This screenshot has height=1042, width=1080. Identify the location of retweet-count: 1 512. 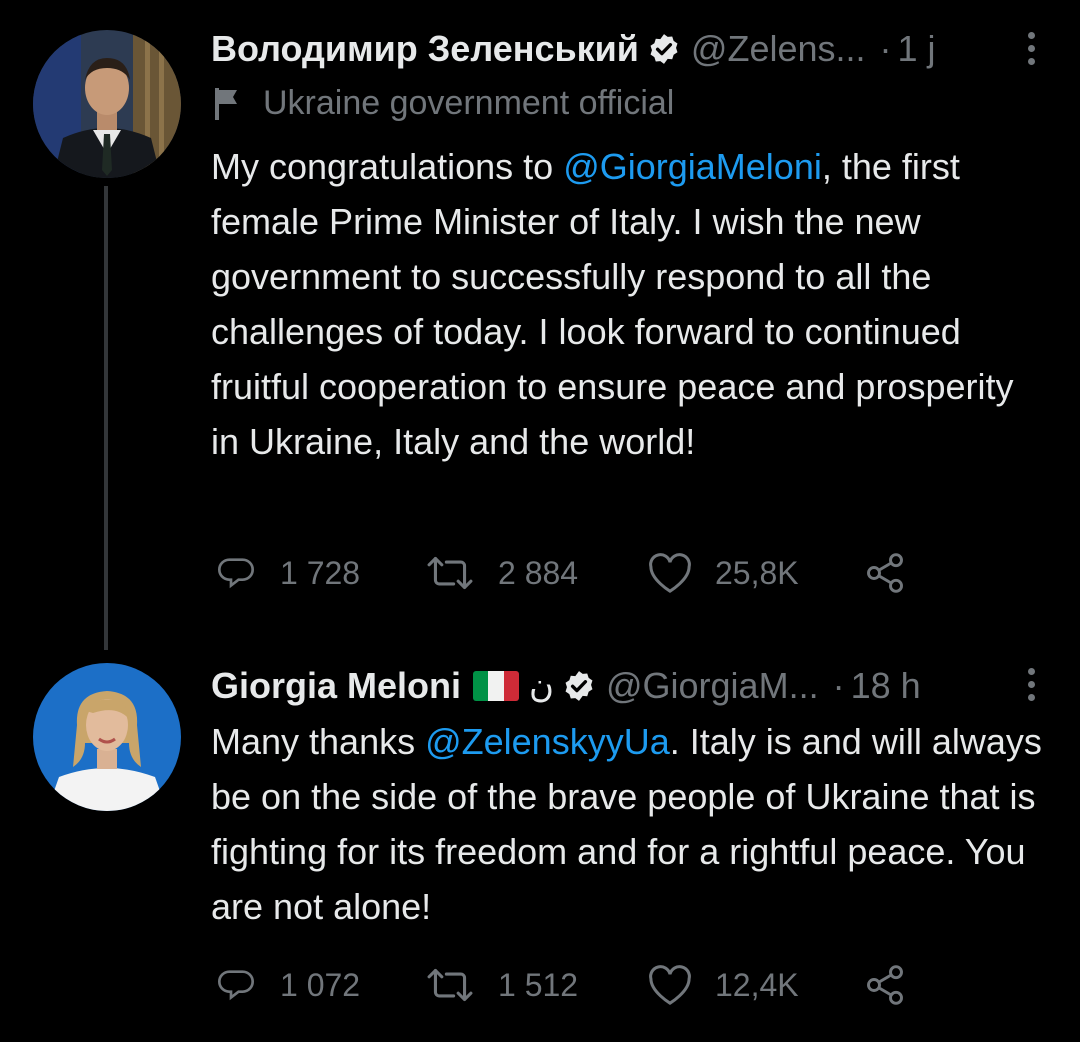
(538, 984).